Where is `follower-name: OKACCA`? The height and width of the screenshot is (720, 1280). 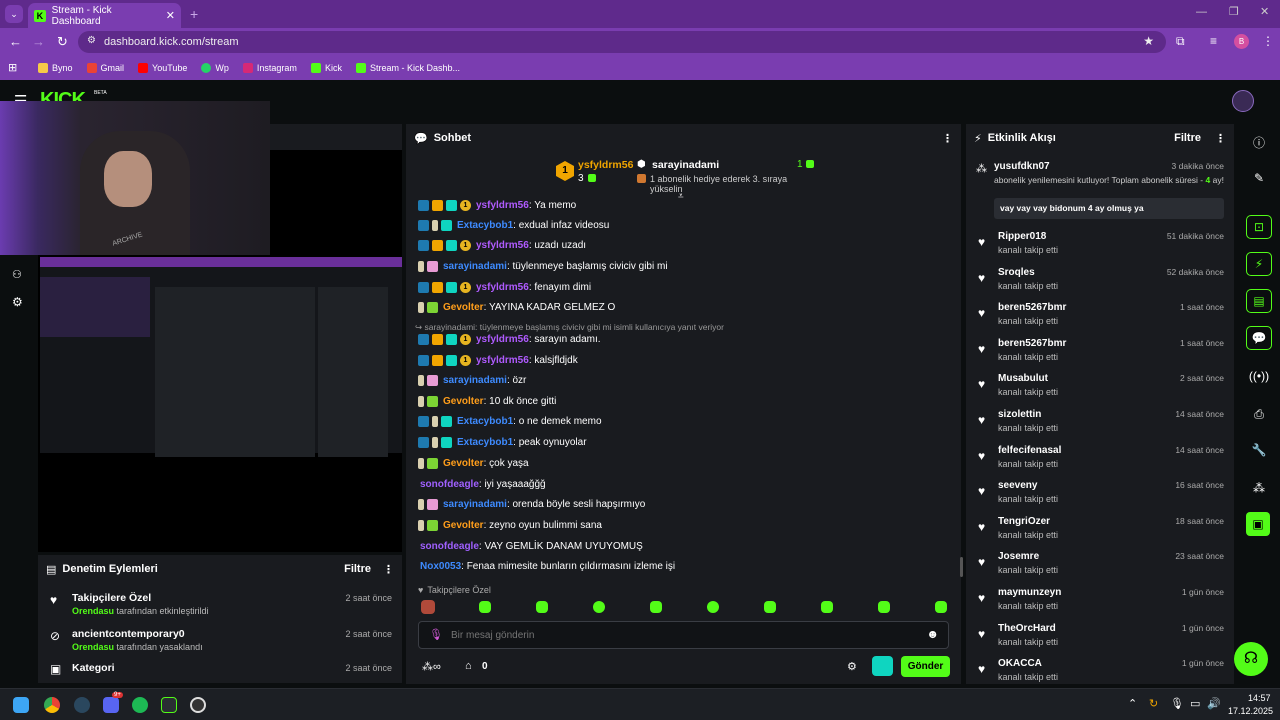 follower-name: OKACCA is located at coordinates (1020, 663).